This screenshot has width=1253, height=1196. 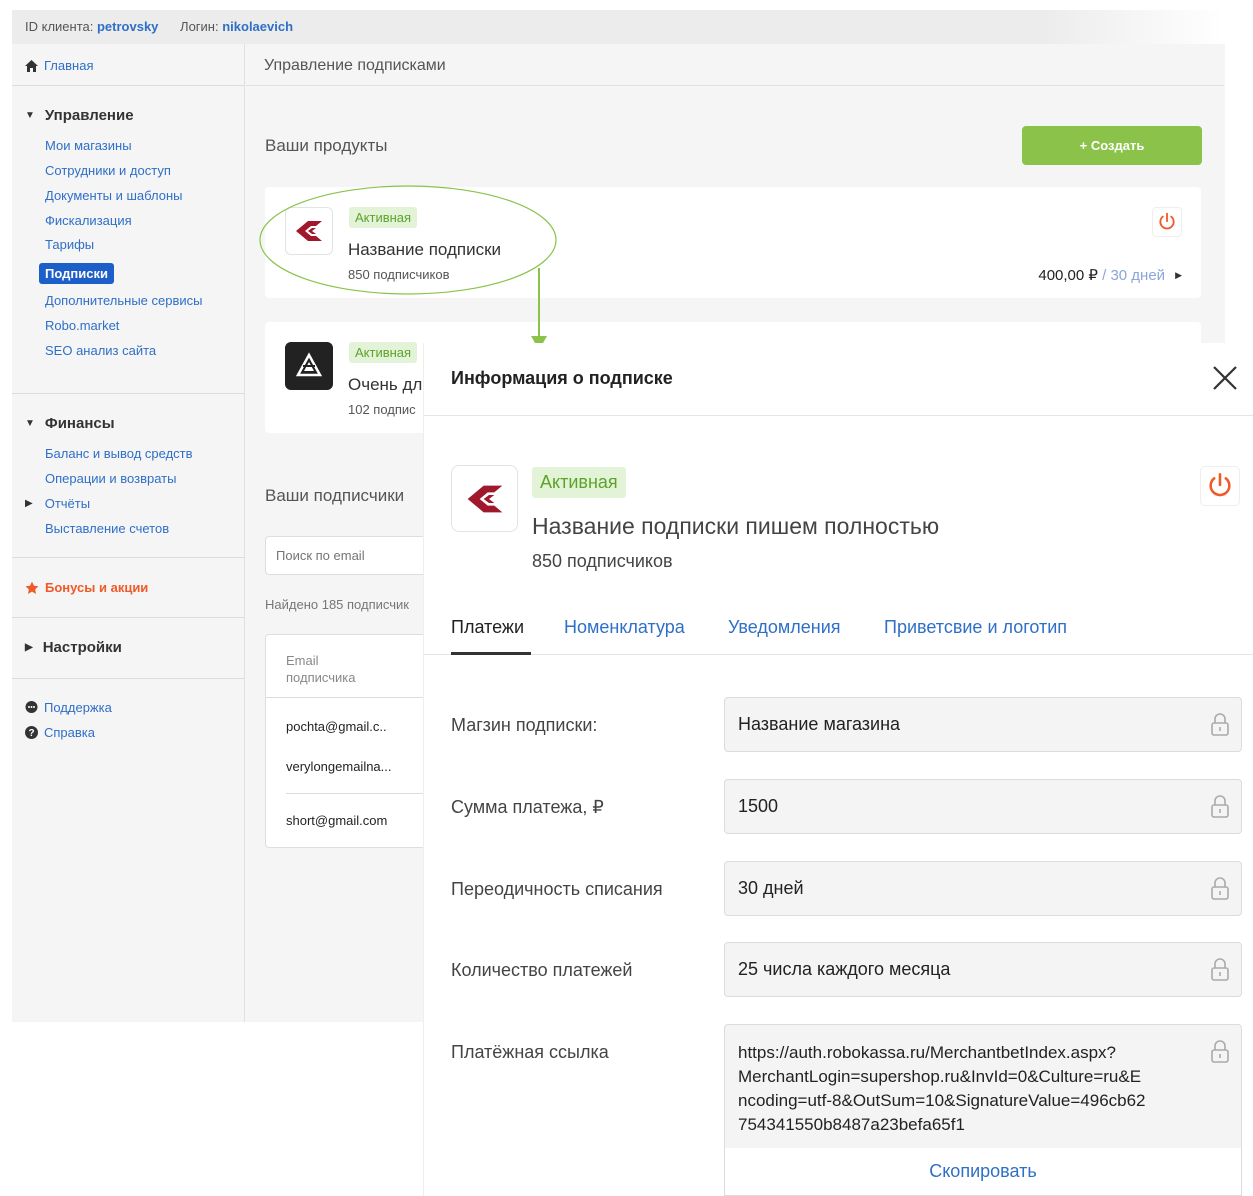 I want to click on highlight-ellipse, so click(x=408, y=240).